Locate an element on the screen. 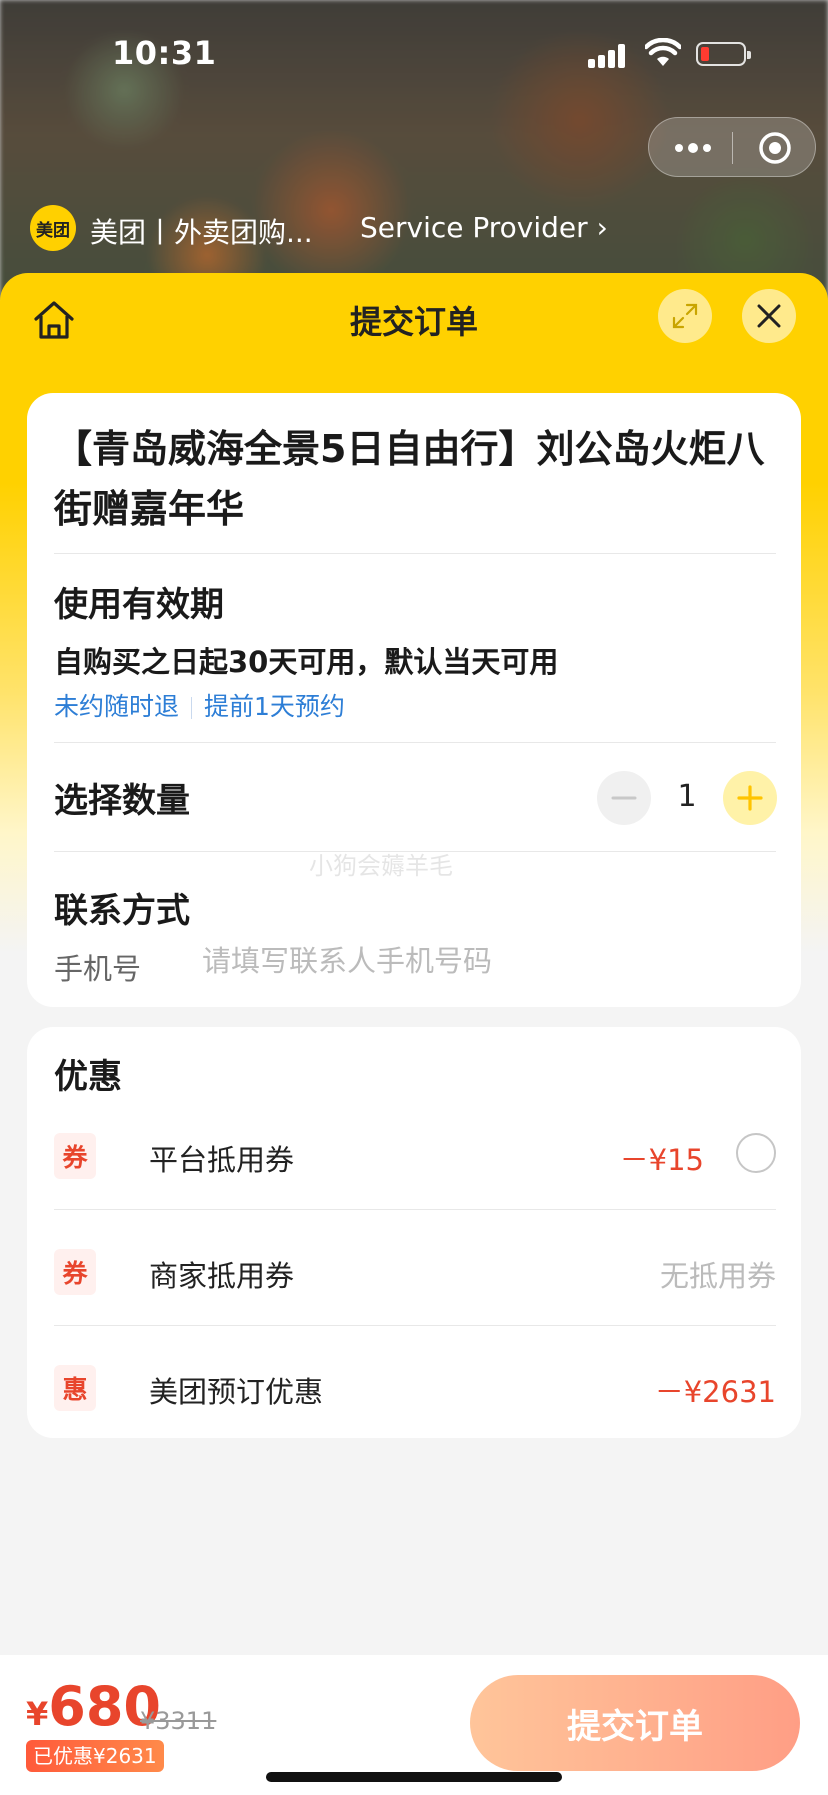 This screenshot has width=828, height=1795. watermark: 小狗会薅羊毛 is located at coordinates (381, 866).